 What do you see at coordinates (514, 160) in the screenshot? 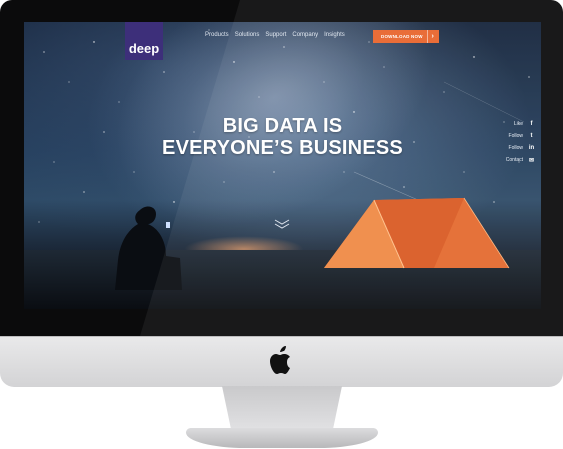
I see `social-contact-label: Contact` at bounding box center [514, 160].